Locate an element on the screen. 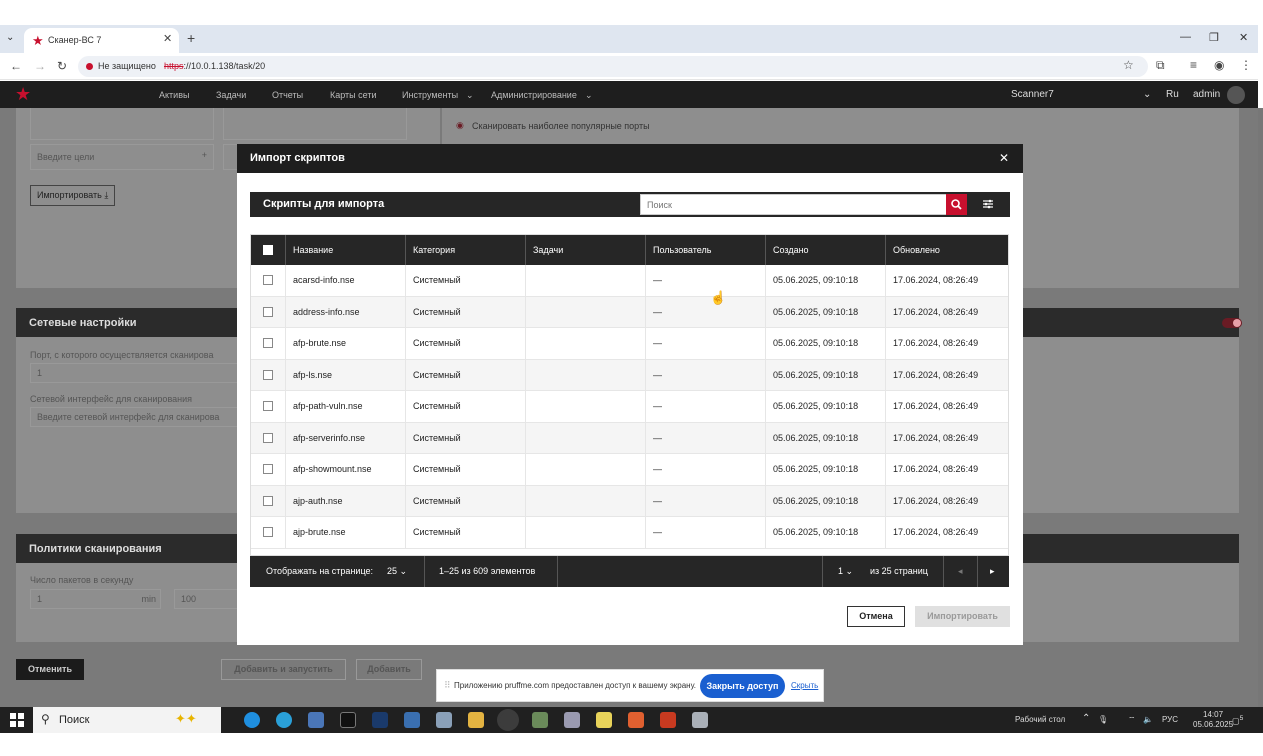 This screenshot has width=1263, height=756. hide-link: Скрыть is located at coordinates (804, 685).